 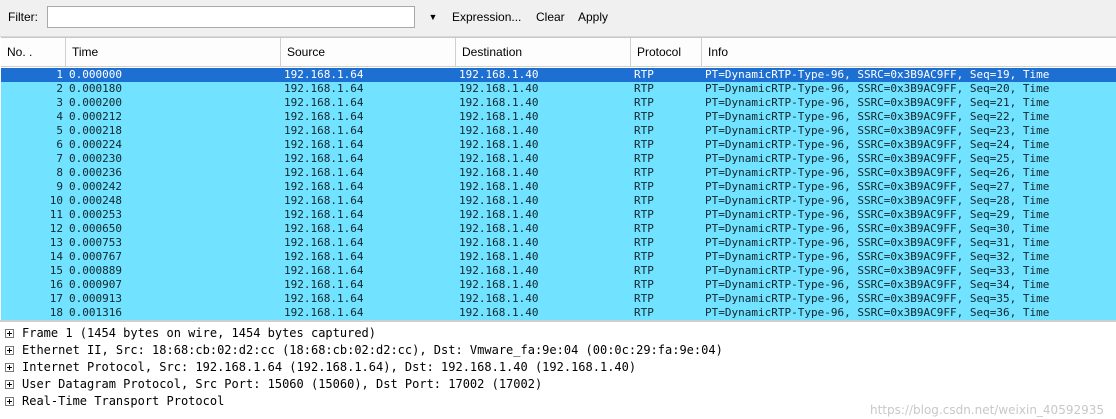 I want to click on column-header-protocol-label: Protocol, so click(x=659, y=52).